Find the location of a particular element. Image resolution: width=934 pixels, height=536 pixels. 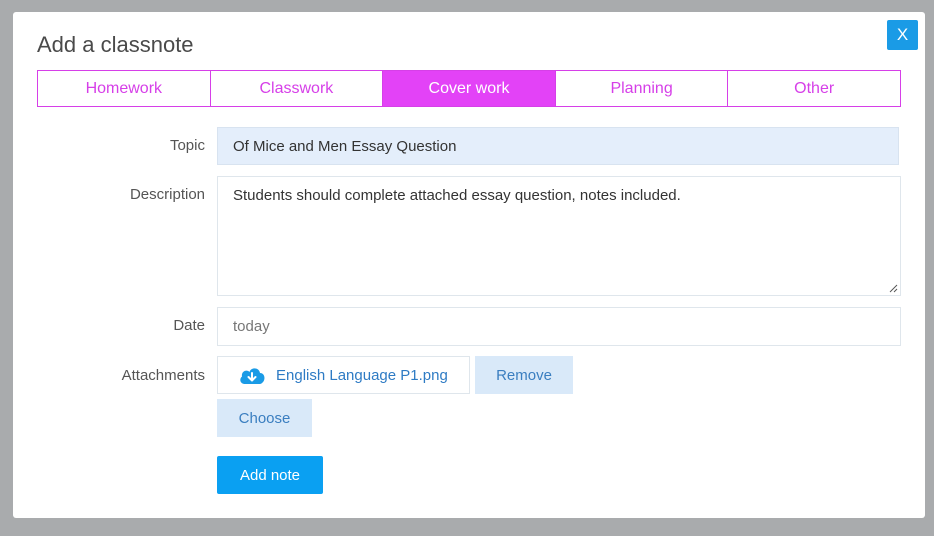

close-button: X is located at coordinates (902, 35).